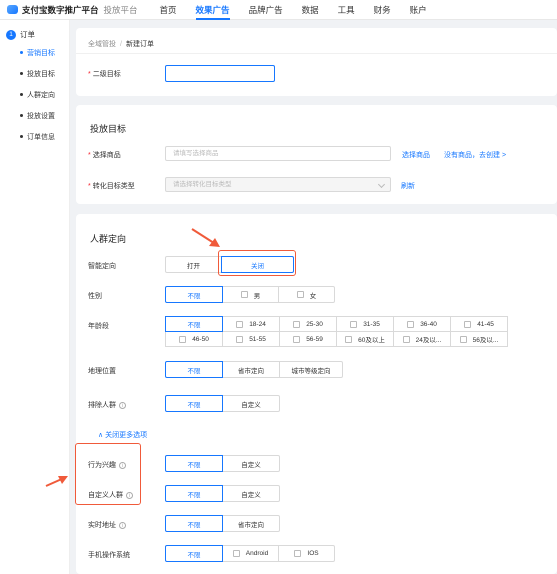 The width and height of the screenshot is (557, 574). Describe the element at coordinates (35, 297) in the screenshot. I see `step-sidebar: 1 订单 营销目标 投放目标 人群定向 投放设置 订单信息` at that location.